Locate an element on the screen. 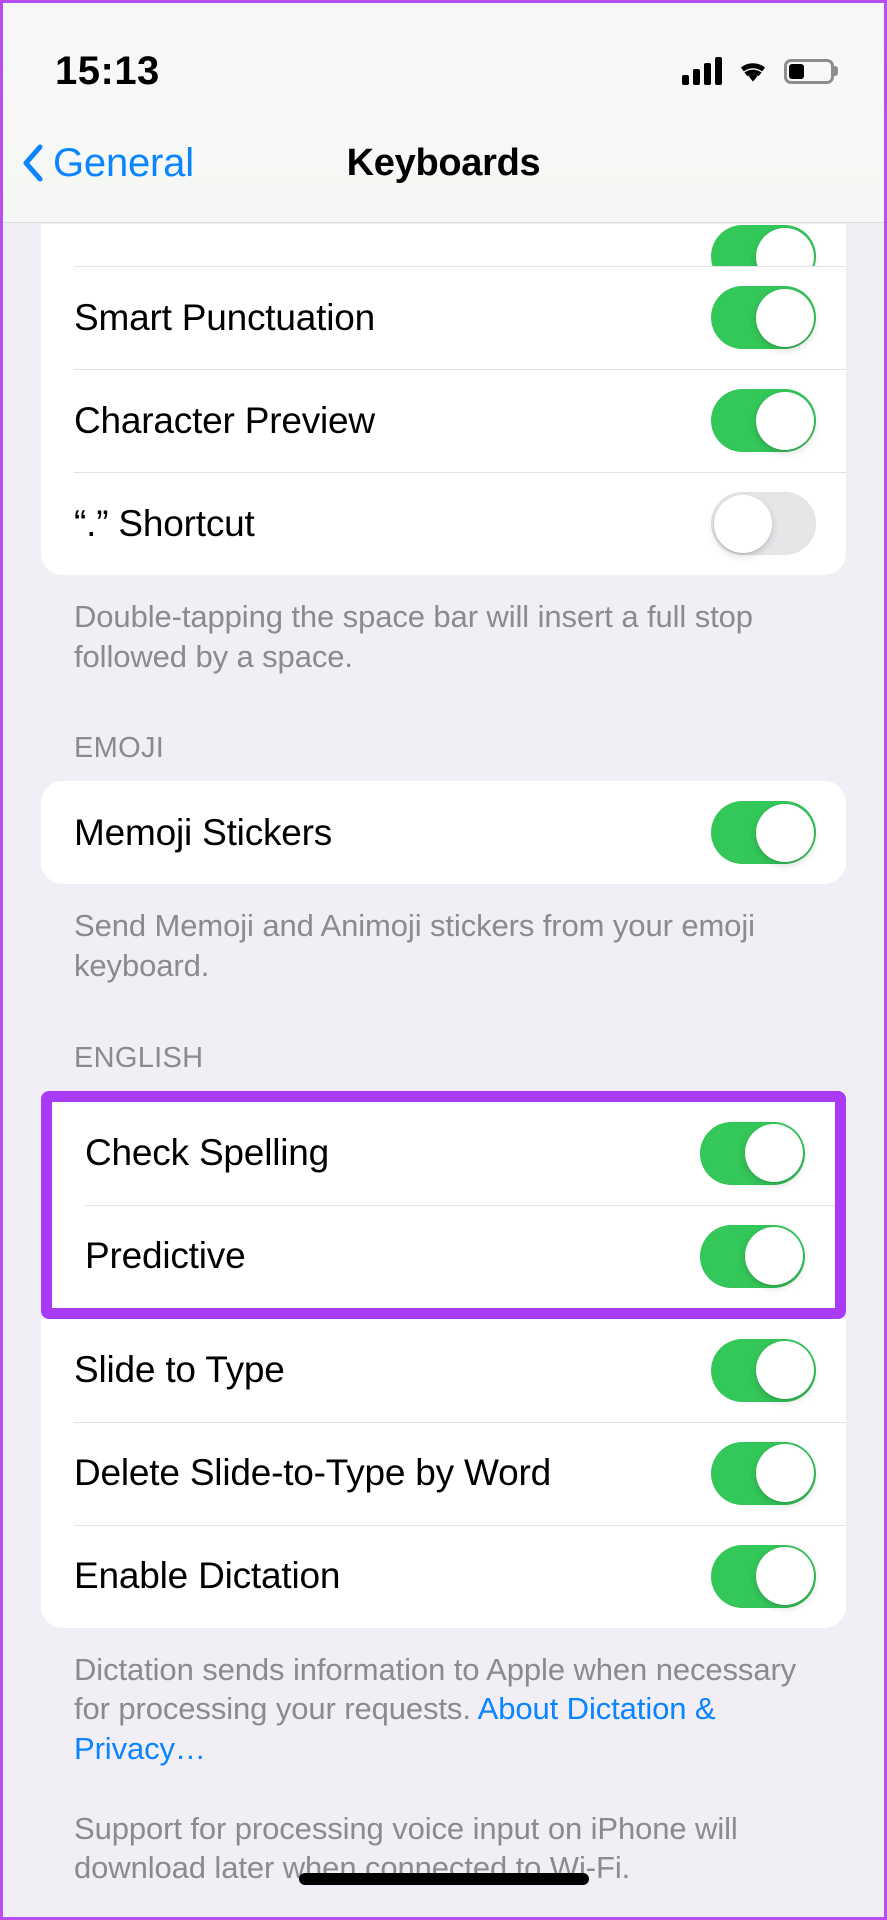 This screenshot has height=1920, width=887. row-label: Delete Slide-to-Type by Word is located at coordinates (312, 1473).